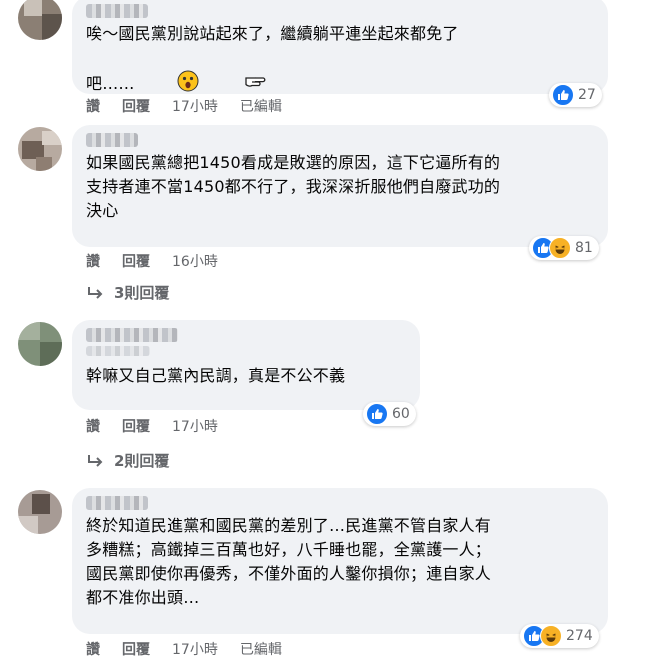 The width and height of the screenshot is (656, 667). I want to click on replies-label: 3則回覆, so click(141, 292).